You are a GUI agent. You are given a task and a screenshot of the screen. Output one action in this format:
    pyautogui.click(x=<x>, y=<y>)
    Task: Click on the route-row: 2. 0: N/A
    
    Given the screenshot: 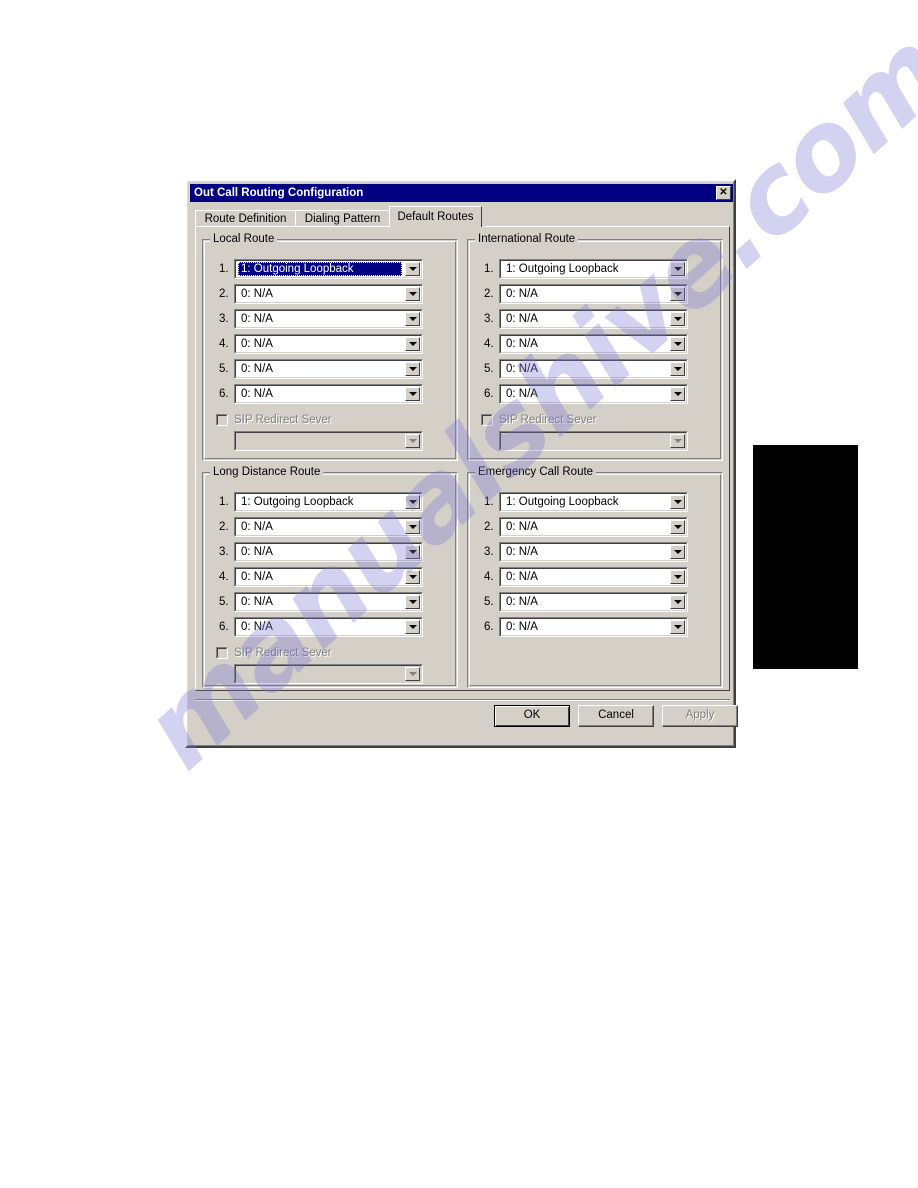 What is the action you would take?
    pyautogui.click(x=323, y=293)
    